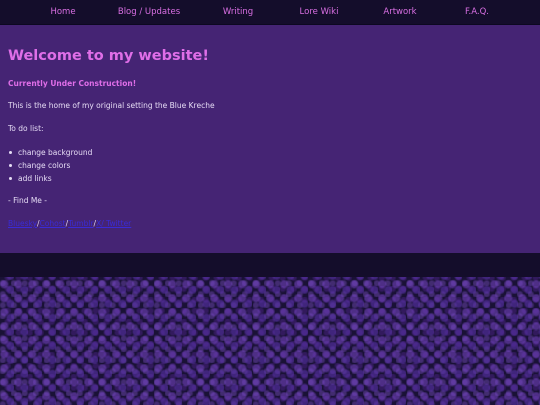 Image resolution: width=540 pixels, height=405 pixels. What do you see at coordinates (270, 265) in the screenshot?
I see `footer-band` at bounding box center [270, 265].